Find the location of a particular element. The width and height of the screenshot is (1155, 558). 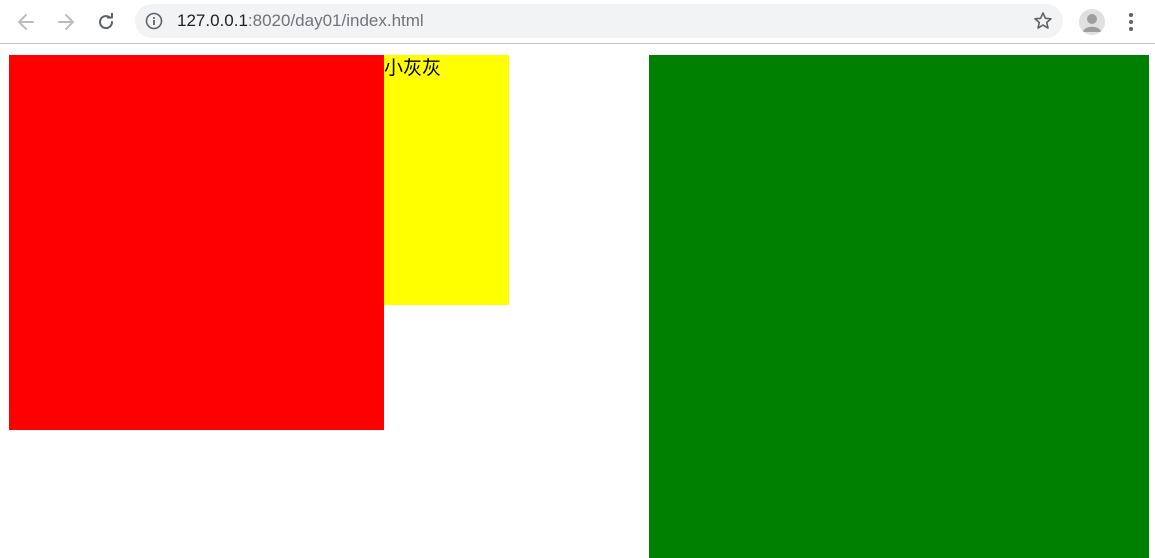

url-path: :8020/day01/index.html is located at coordinates (335, 20).